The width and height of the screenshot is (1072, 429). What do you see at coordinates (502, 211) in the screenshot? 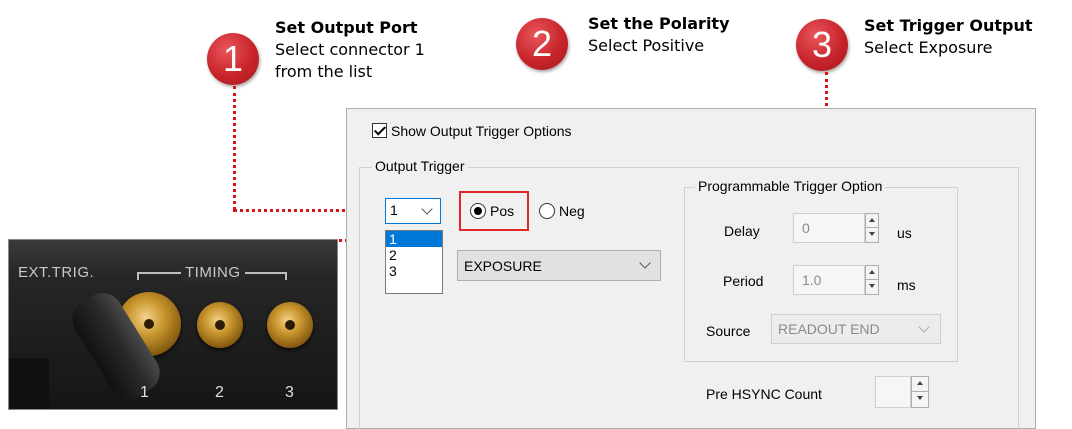
I see `polarity-pos-label: Pos` at bounding box center [502, 211].